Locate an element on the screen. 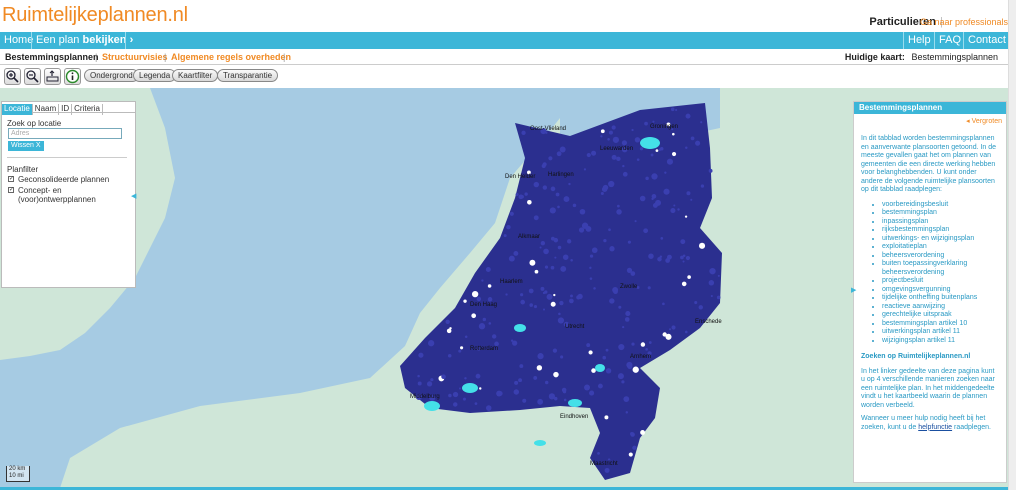 The image size is (1016, 490). tab-bestemmingsplannen: Bestemmingsplannen is located at coordinates (52, 57).